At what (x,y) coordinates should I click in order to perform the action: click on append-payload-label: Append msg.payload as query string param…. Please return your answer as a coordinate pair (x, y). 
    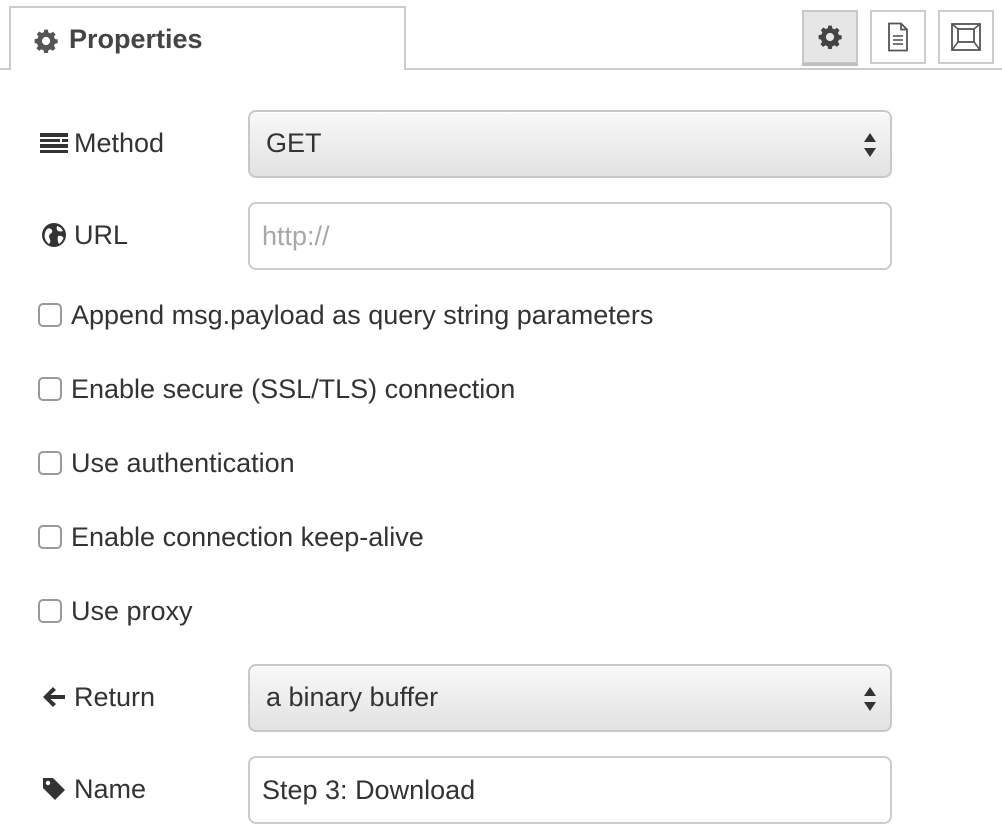
    Looking at the image, I should click on (362, 314).